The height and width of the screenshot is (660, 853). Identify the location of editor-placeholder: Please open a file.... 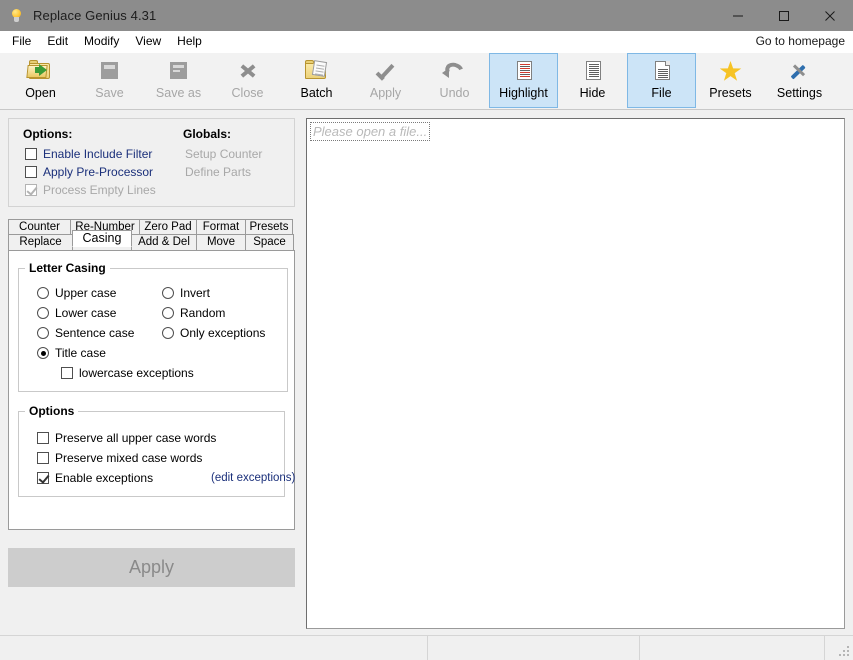
(370, 131).